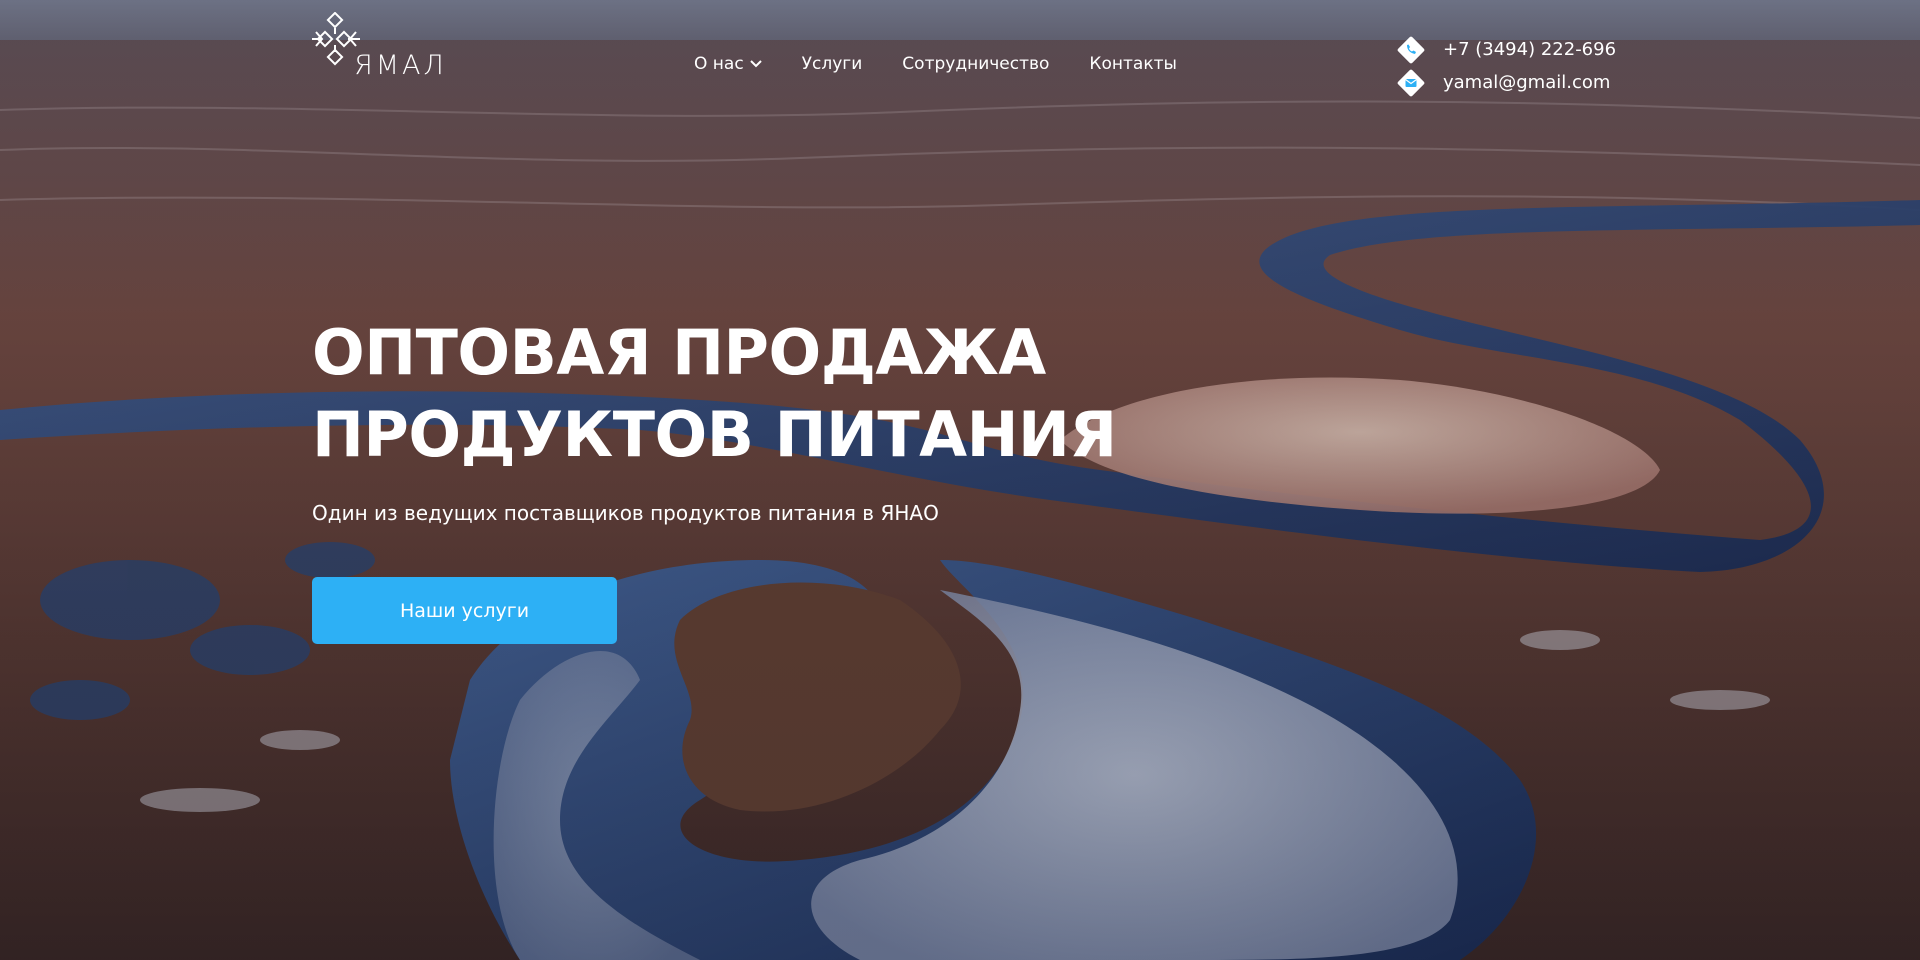  I want to click on hero-title: ОПТОВАЯ ПРОДАЖА ПРОДУКТОВ ПИТАНИЯ, so click(714, 394).